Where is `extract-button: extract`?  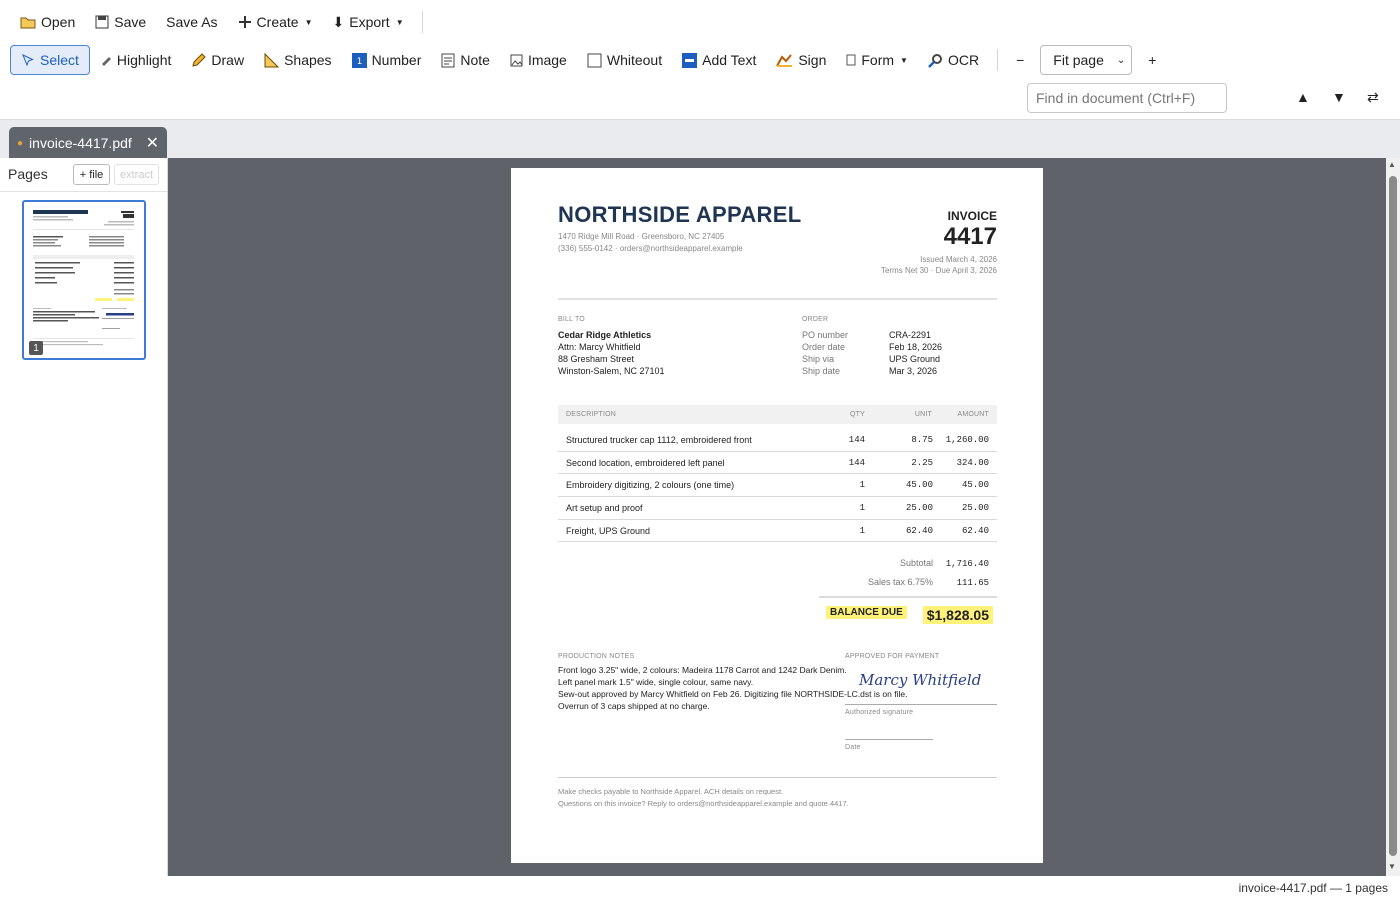
extract-button: extract is located at coordinates (136, 174).